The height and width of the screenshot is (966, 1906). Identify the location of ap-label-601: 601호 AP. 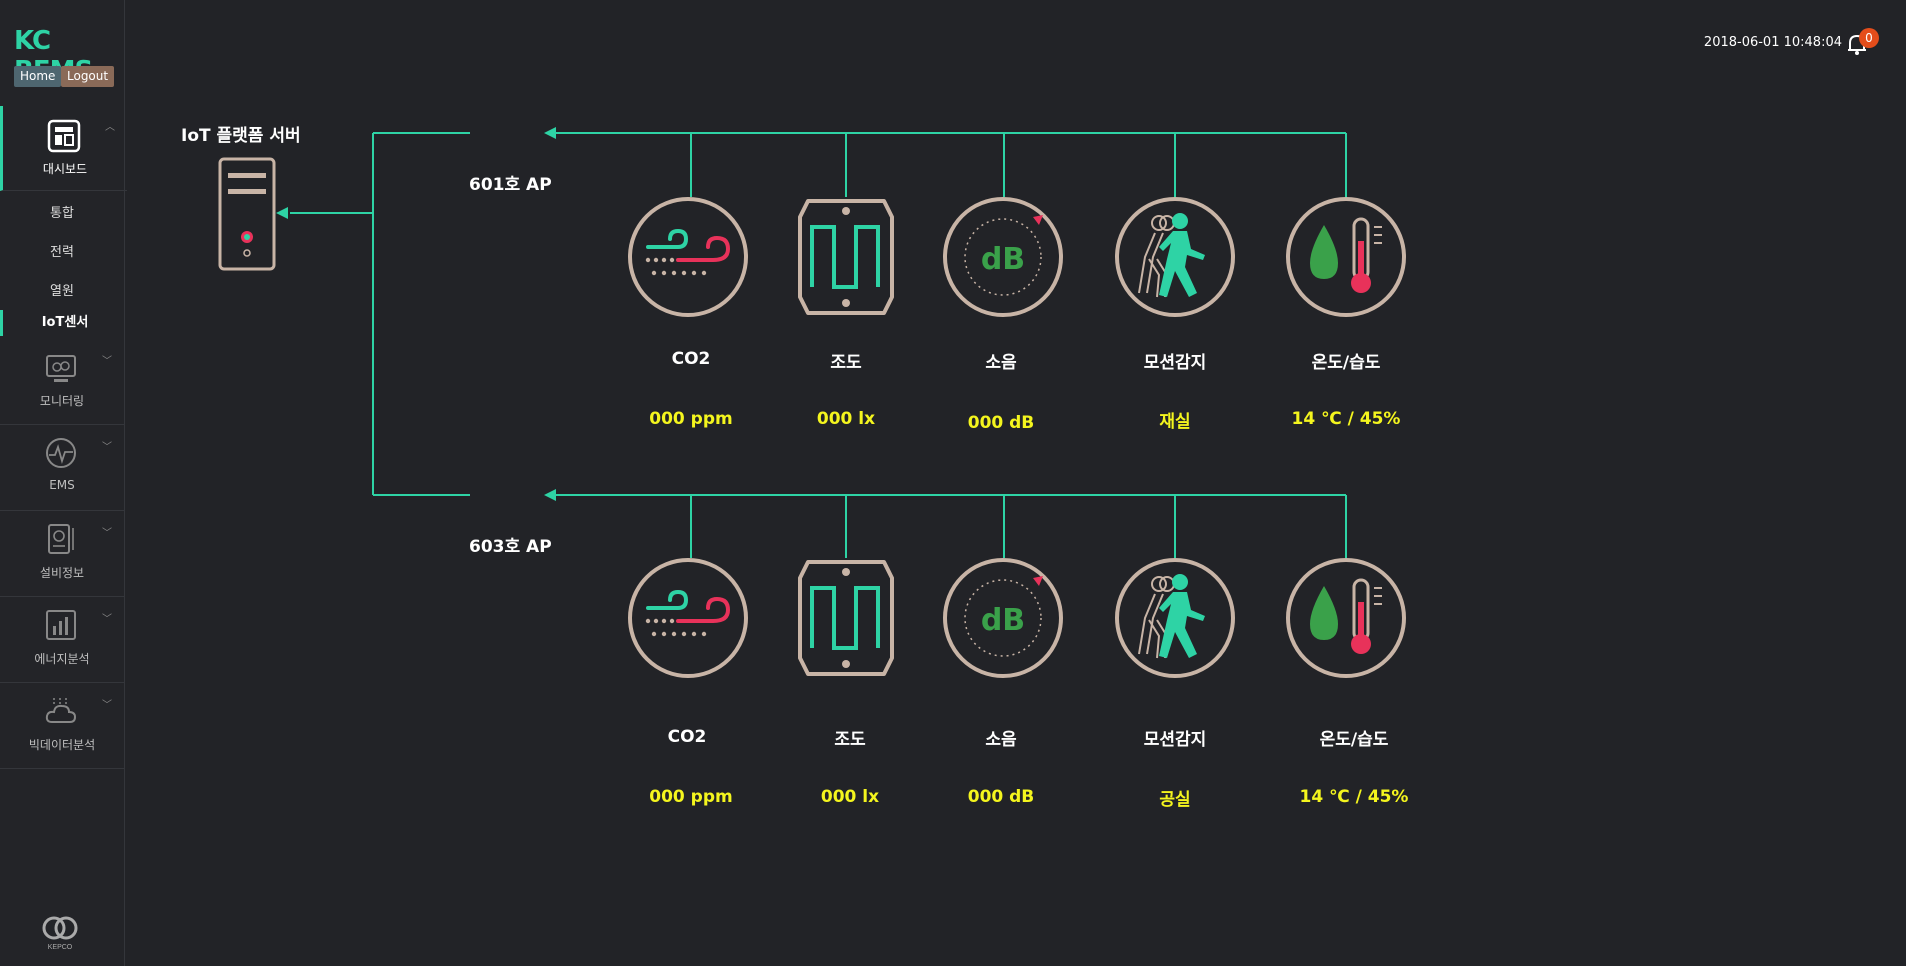
(510, 185).